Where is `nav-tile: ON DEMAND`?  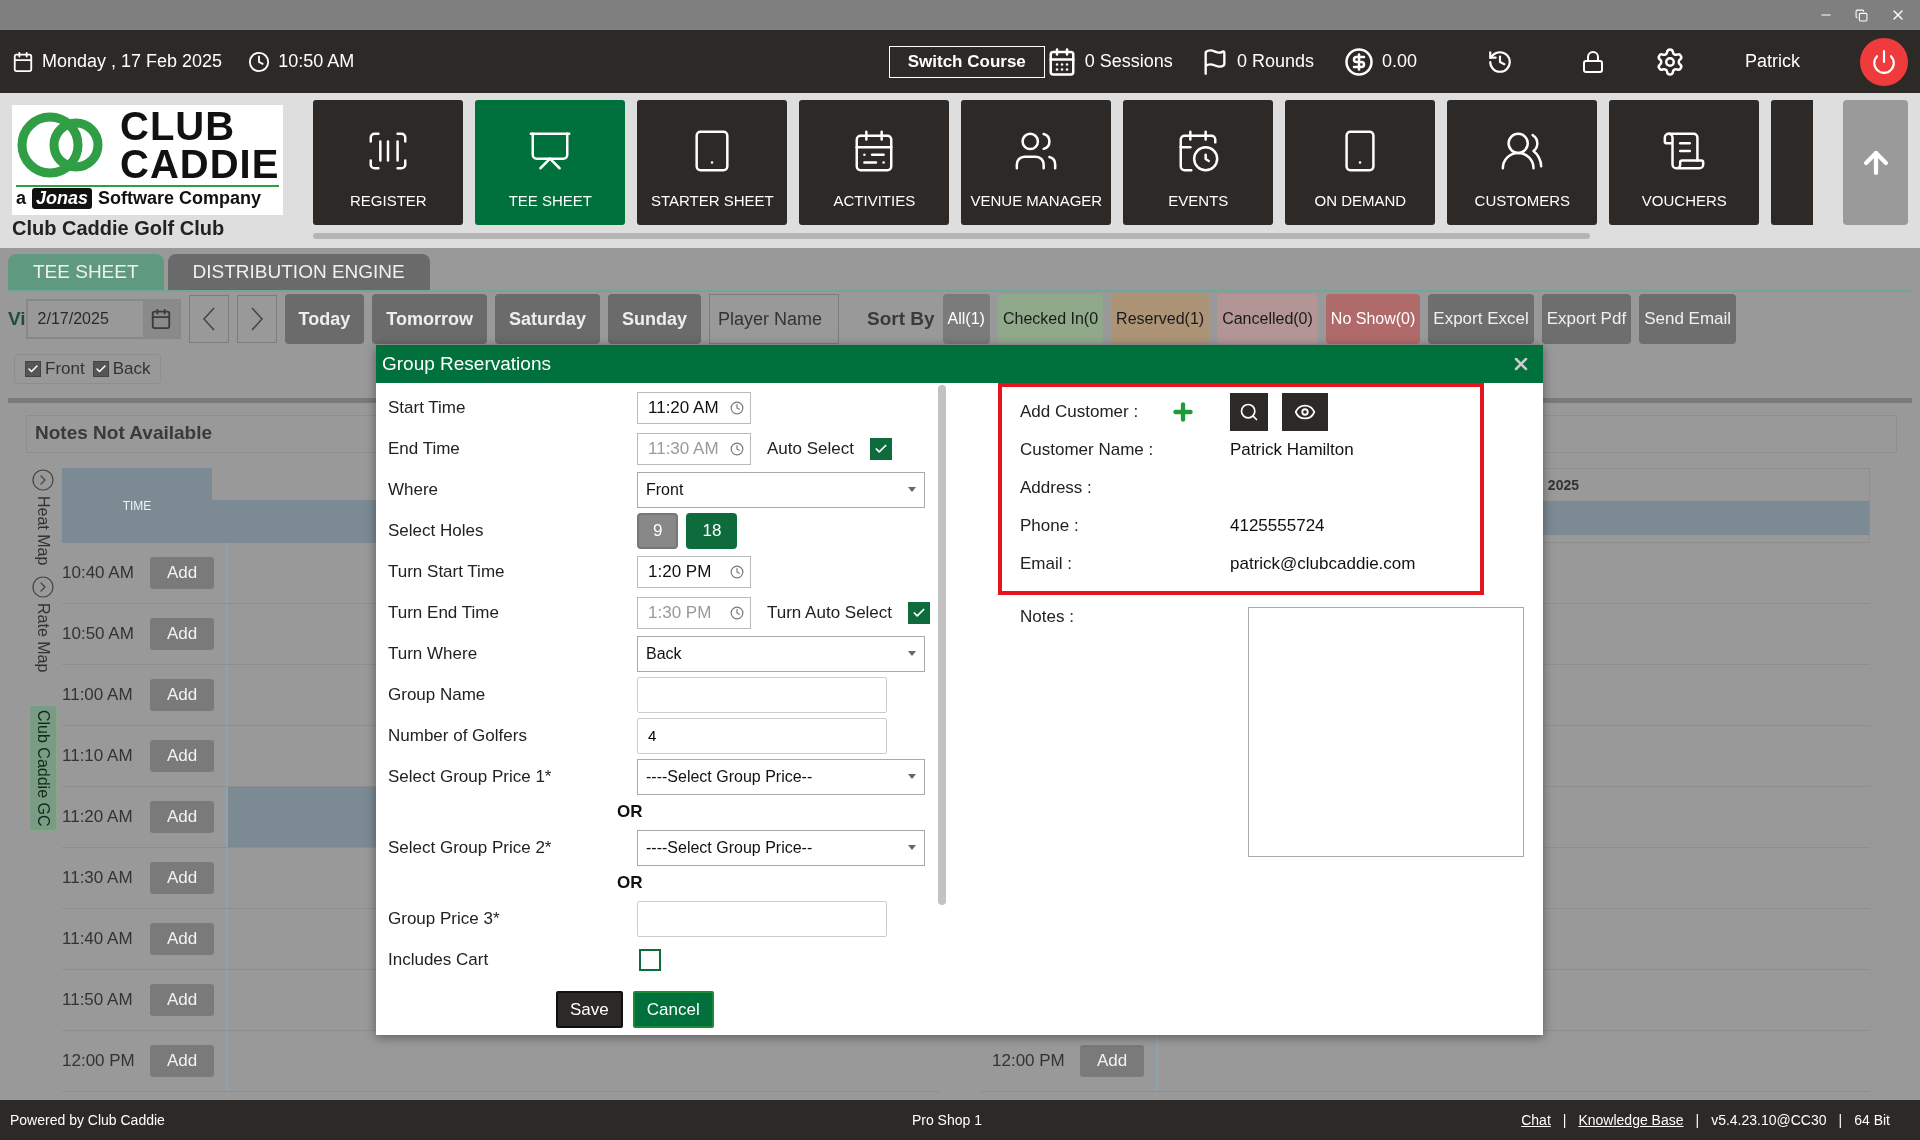 nav-tile: ON DEMAND is located at coordinates (1360, 162).